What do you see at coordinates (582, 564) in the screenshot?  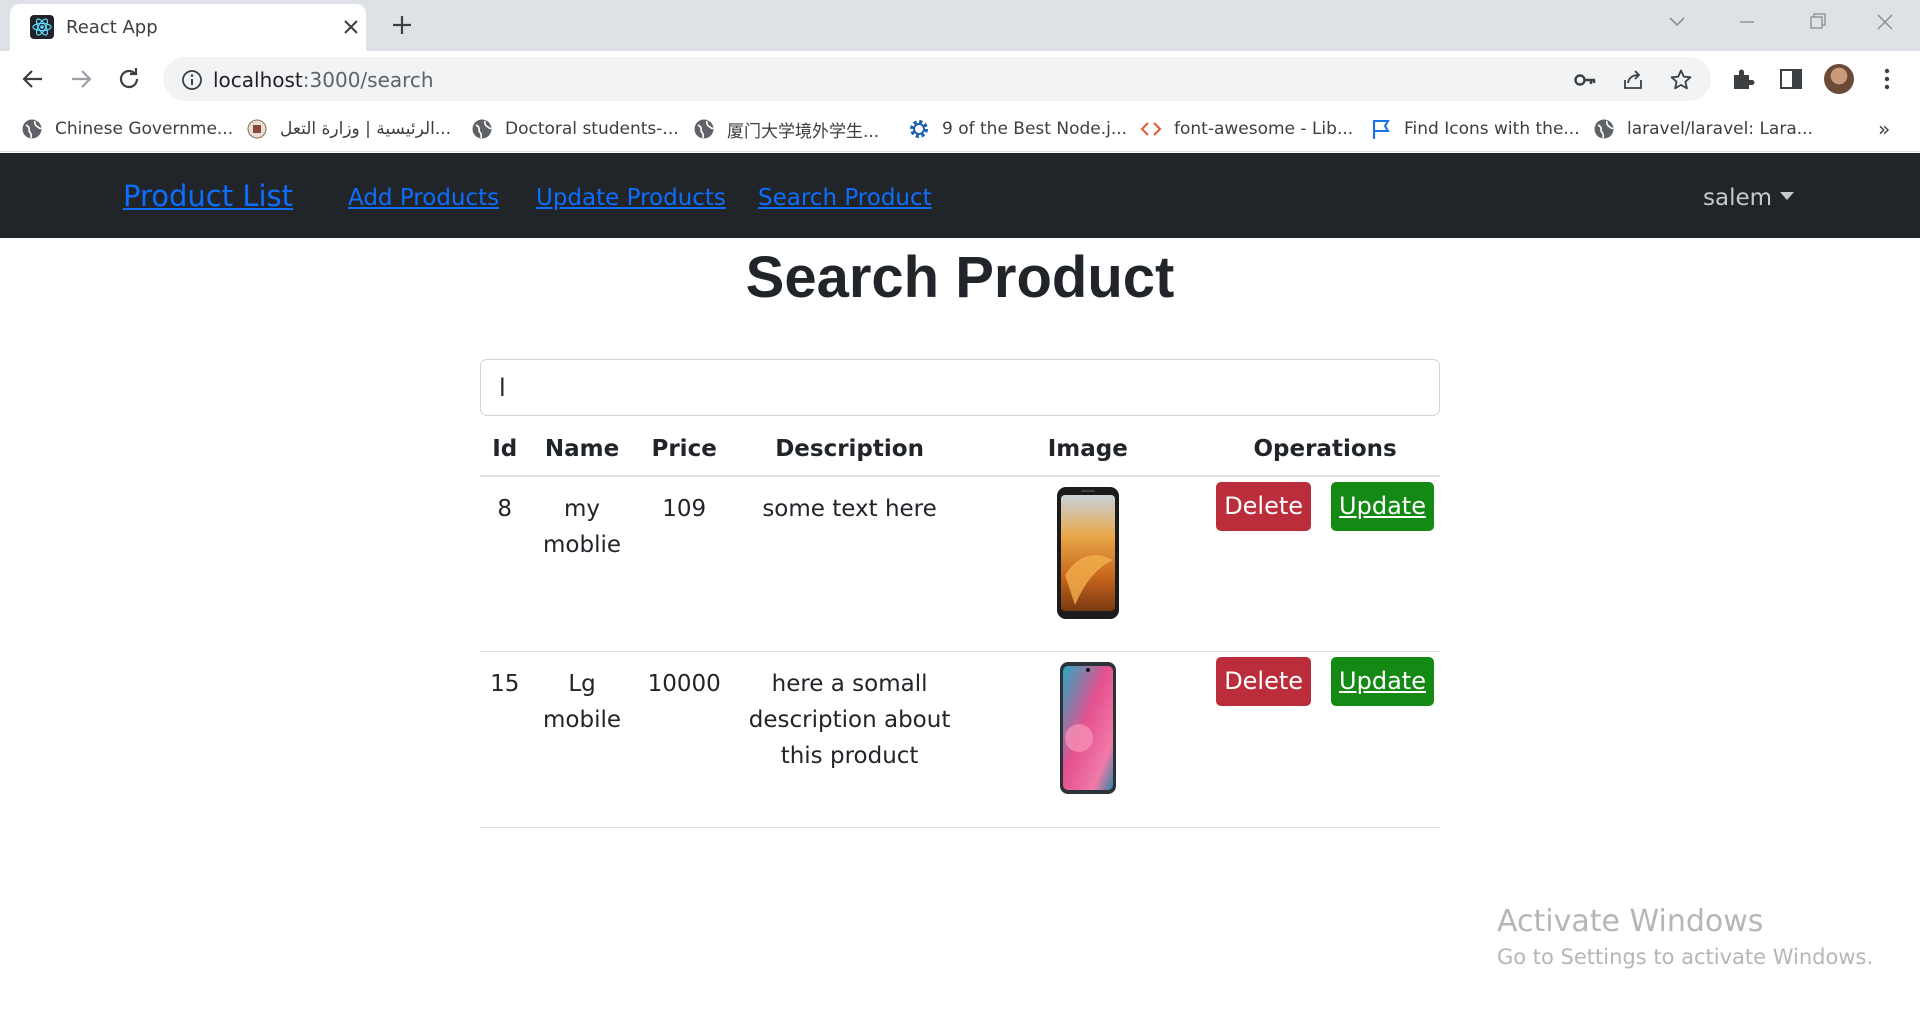 I see `cell-name: my moblie` at bounding box center [582, 564].